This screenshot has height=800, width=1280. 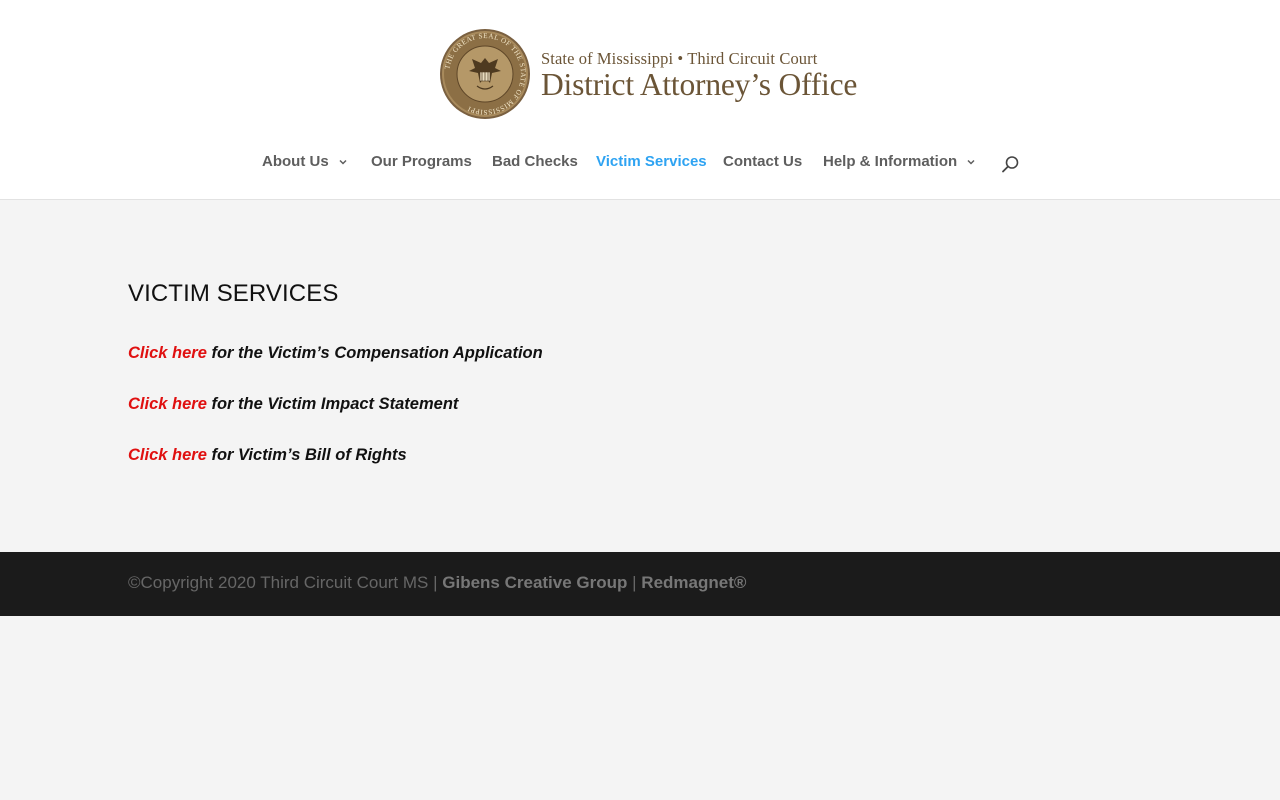 I want to click on gibens-creative-group-link: Gibens Creative Group, so click(x=534, y=582).